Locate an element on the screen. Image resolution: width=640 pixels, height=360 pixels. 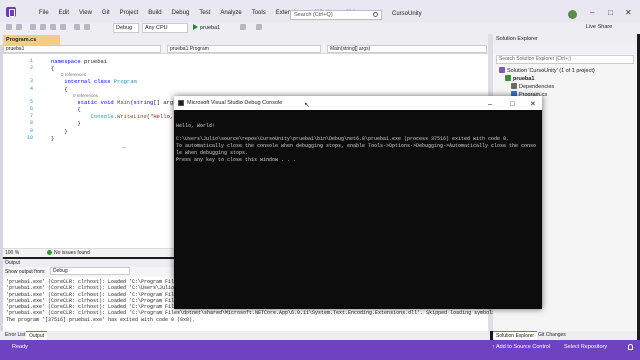
issues-text: No issues found is located at coordinates (72, 253).